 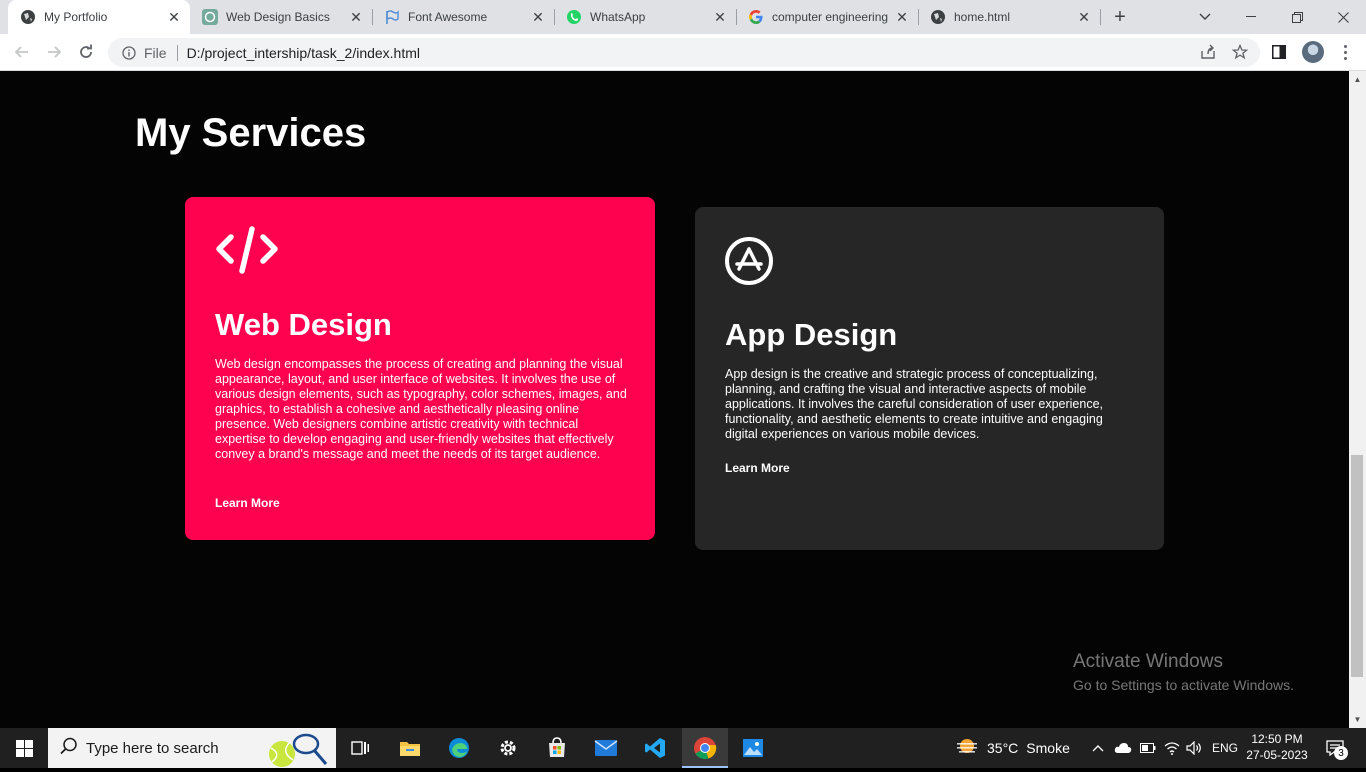 I want to click on page-title: My Services, so click(x=251, y=133).